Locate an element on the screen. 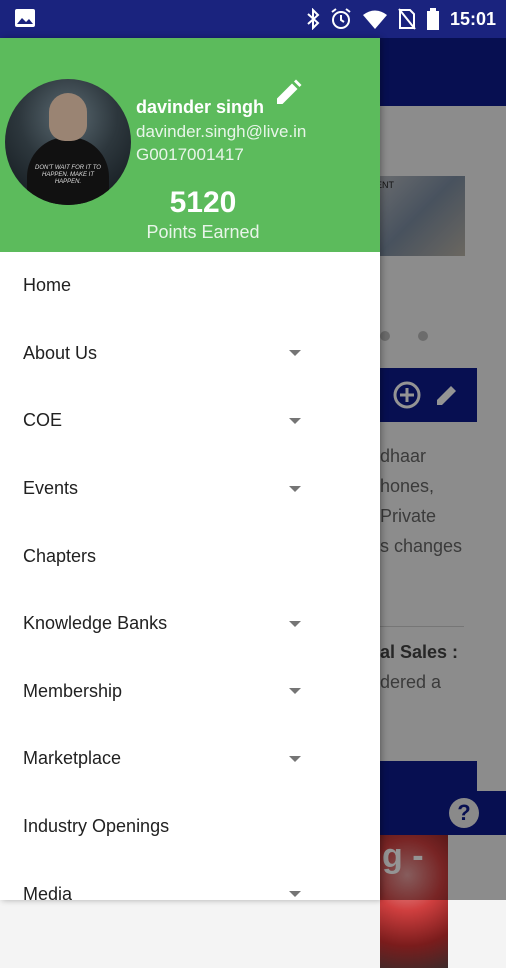  battery-icon is located at coordinates (432, 19).